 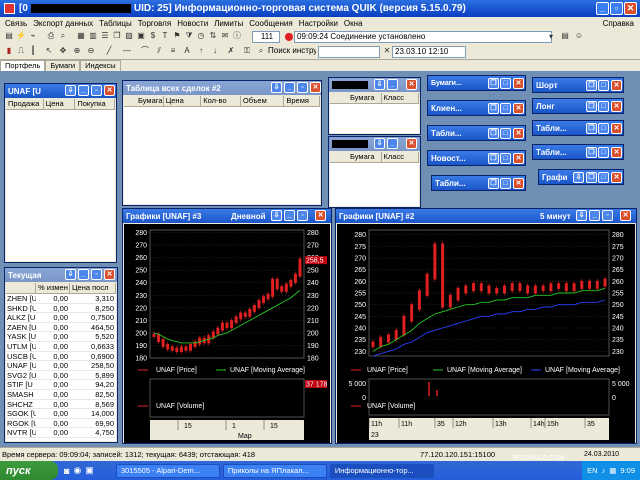 What do you see at coordinates (63, 23) in the screenshot?
I see `menu-export: Экспорт данных` at bounding box center [63, 23].